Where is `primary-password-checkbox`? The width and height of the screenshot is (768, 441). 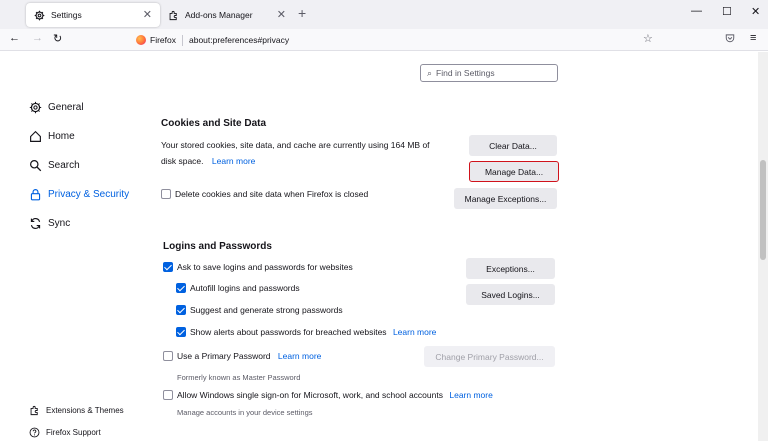 primary-password-checkbox is located at coordinates (168, 356).